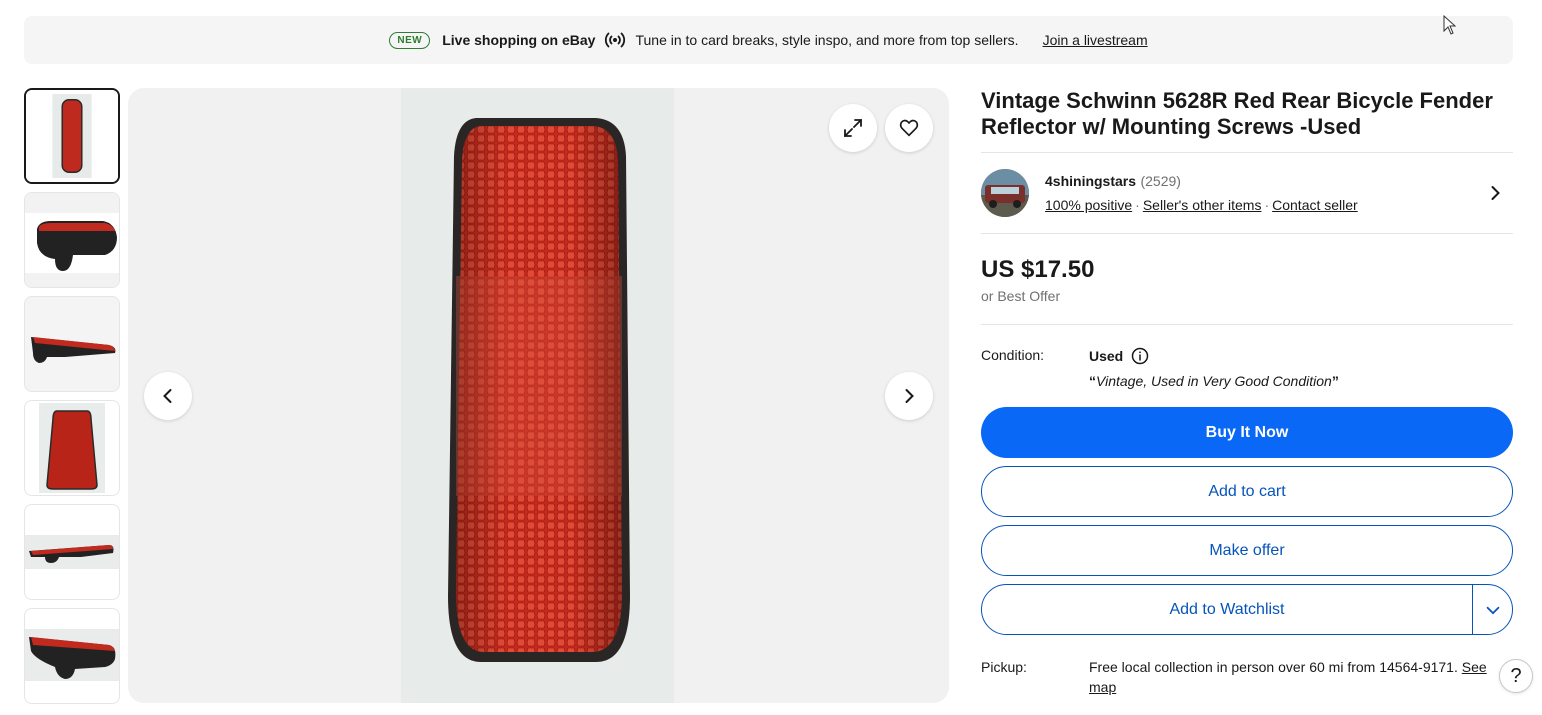 The height and width of the screenshot is (715, 1542). I want to click on buy-it-now-button: Buy It Now, so click(1247, 432).